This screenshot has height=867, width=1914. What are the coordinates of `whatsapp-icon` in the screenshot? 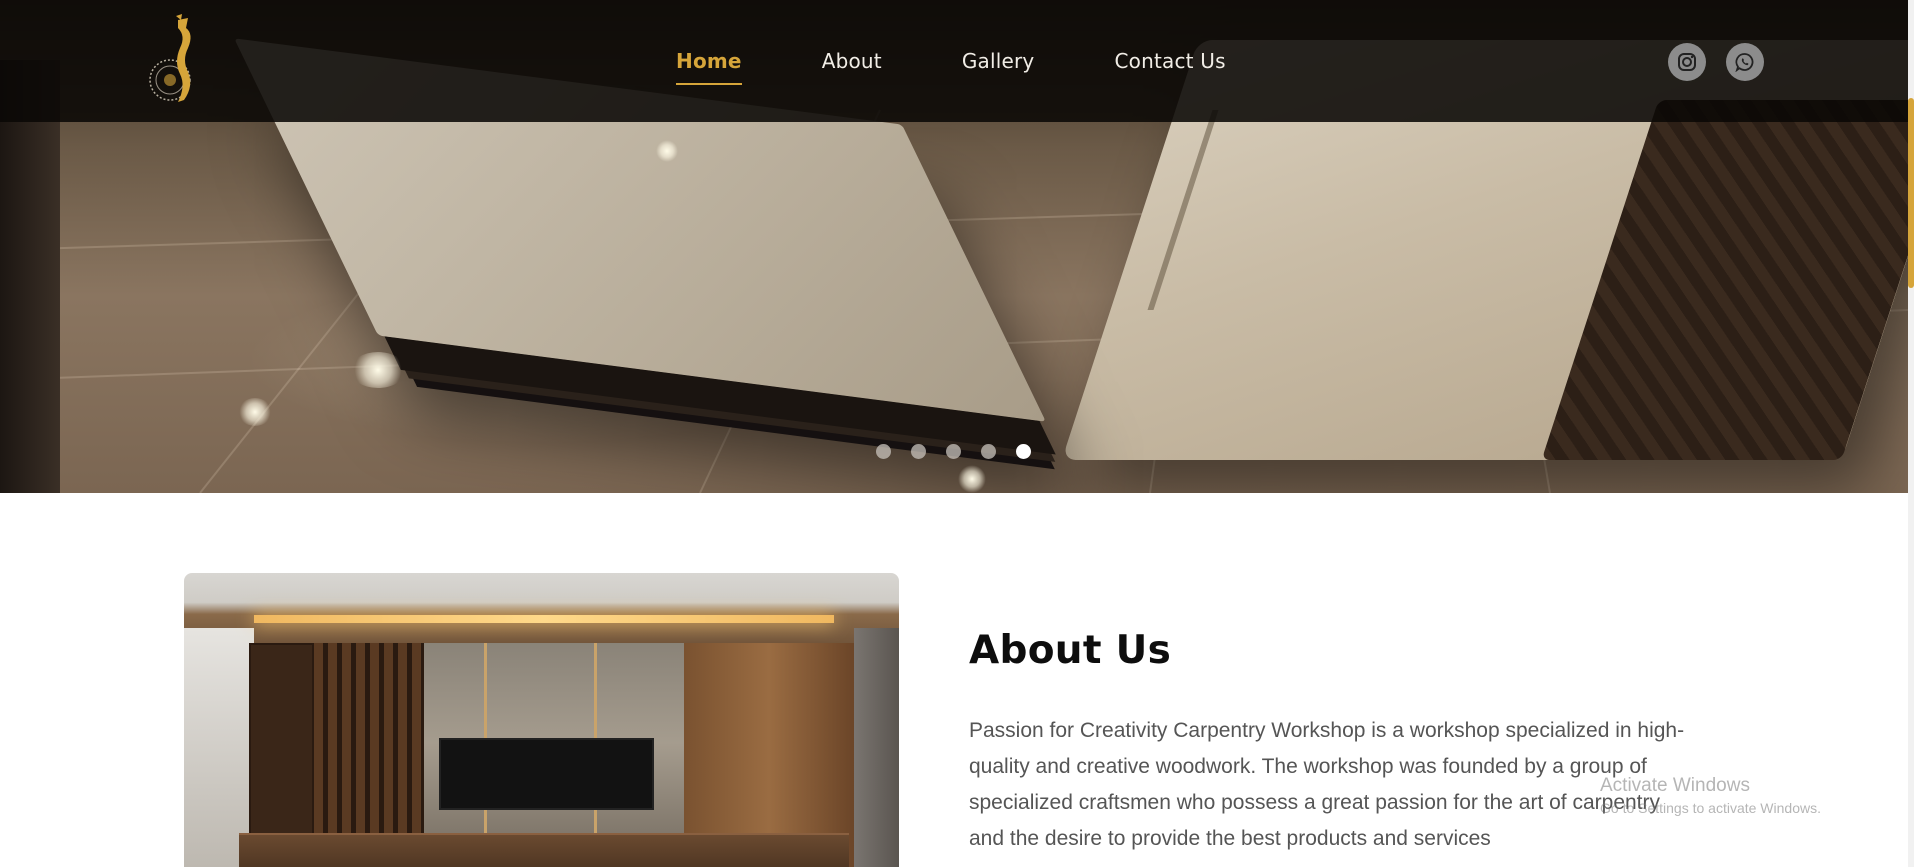 It's located at (1744, 62).